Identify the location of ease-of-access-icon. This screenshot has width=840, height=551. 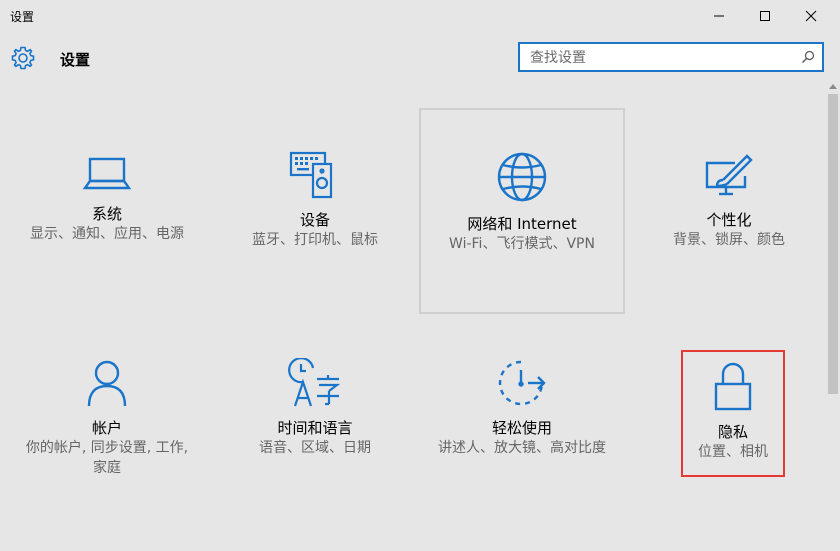
(522, 383).